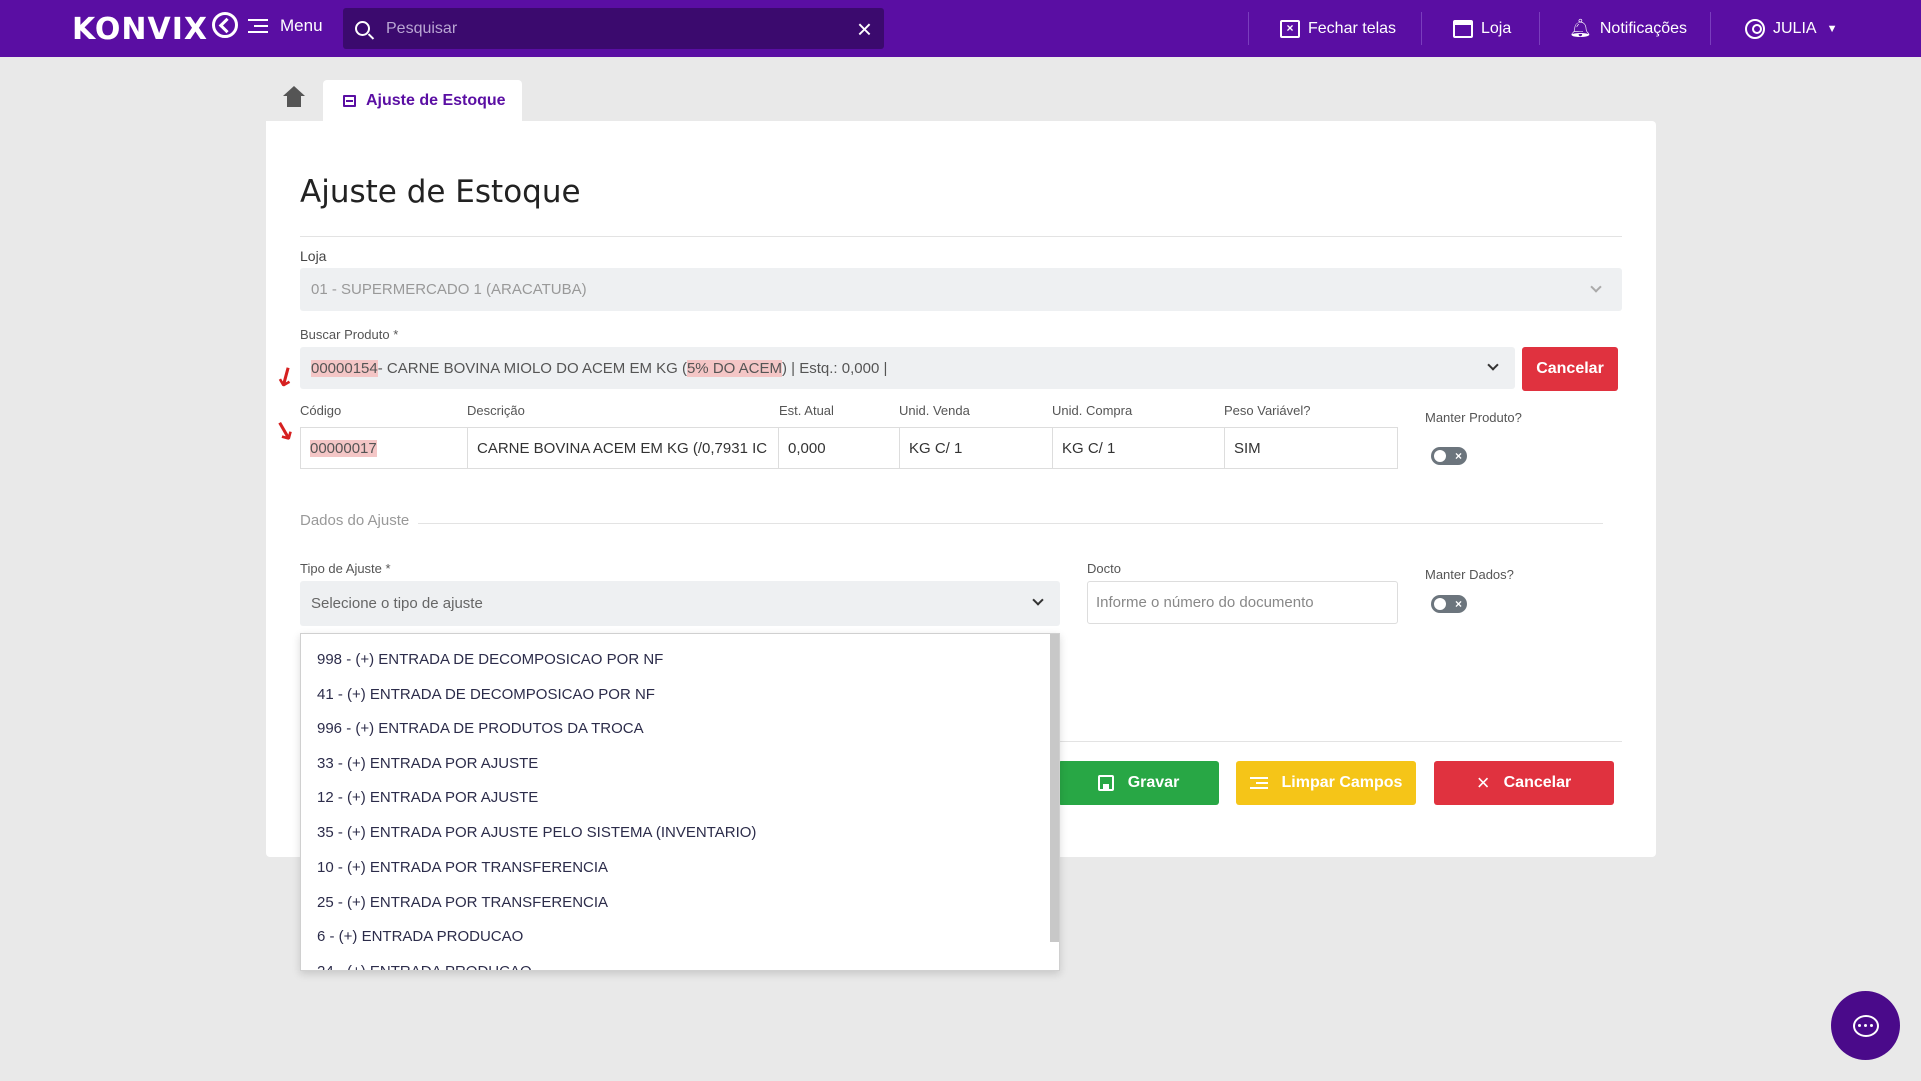  I want to click on limpar-label: Limpar Campos, so click(1342, 782).